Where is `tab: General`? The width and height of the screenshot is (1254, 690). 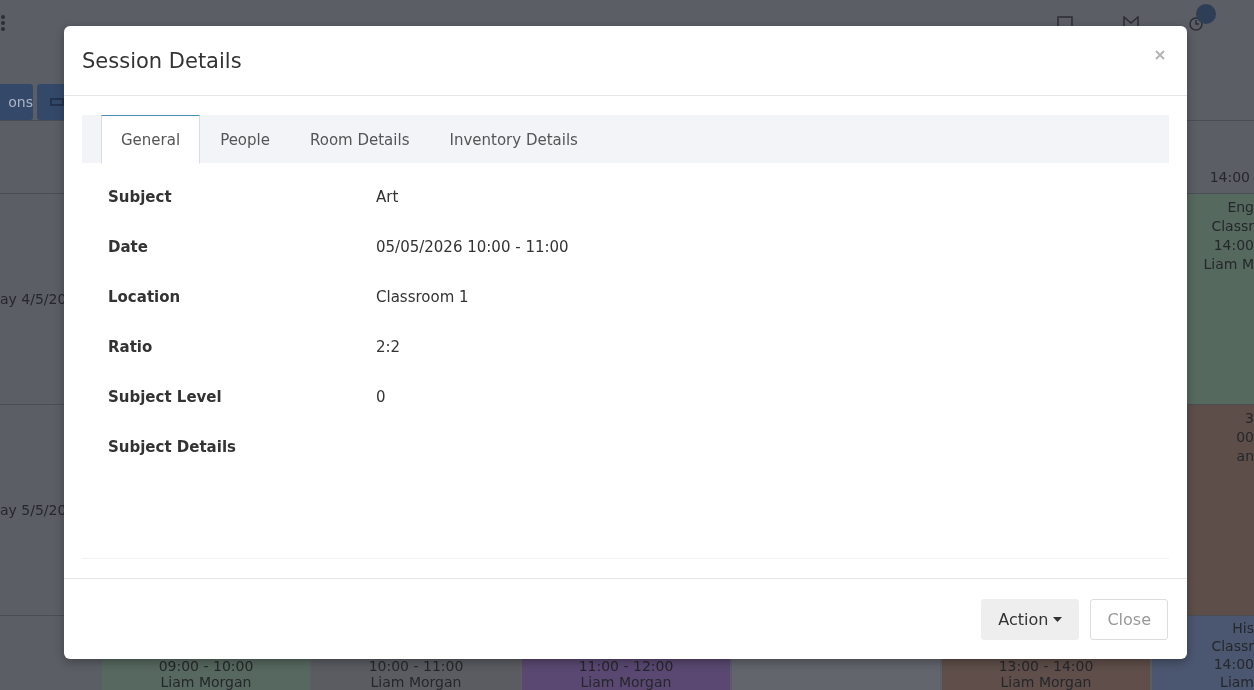
tab: General is located at coordinates (151, 139).